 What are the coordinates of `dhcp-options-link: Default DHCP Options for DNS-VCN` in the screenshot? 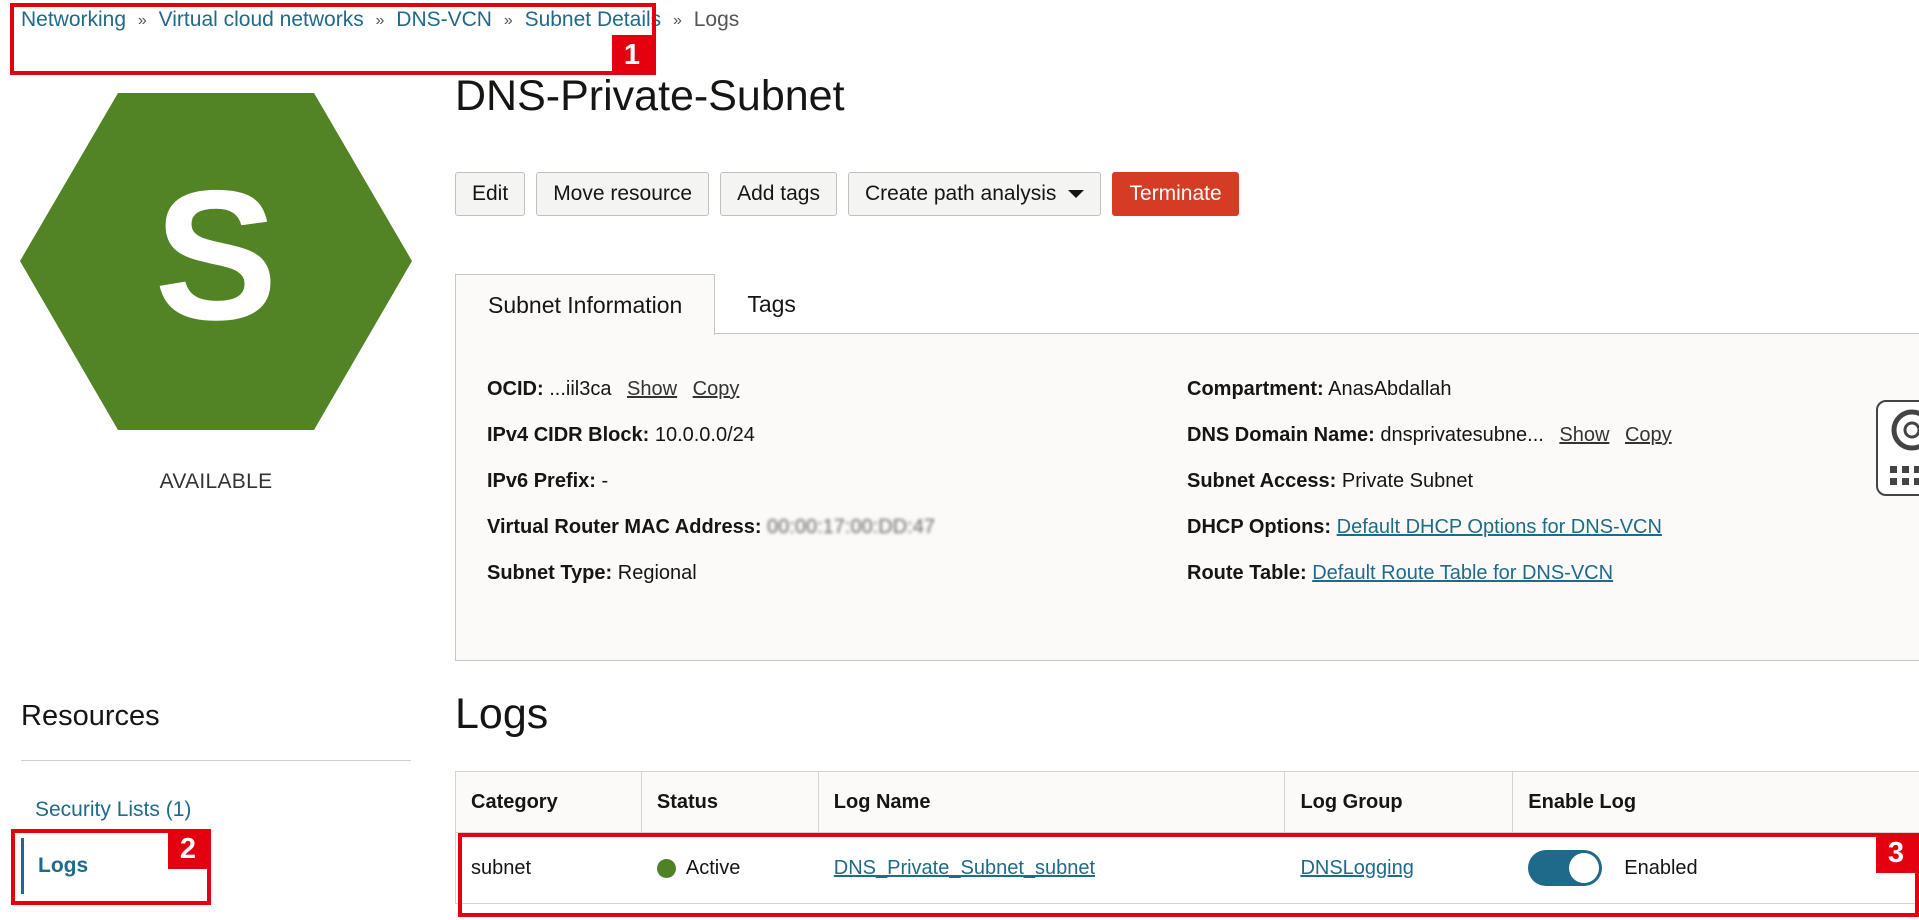 It's located at (1499, 527).